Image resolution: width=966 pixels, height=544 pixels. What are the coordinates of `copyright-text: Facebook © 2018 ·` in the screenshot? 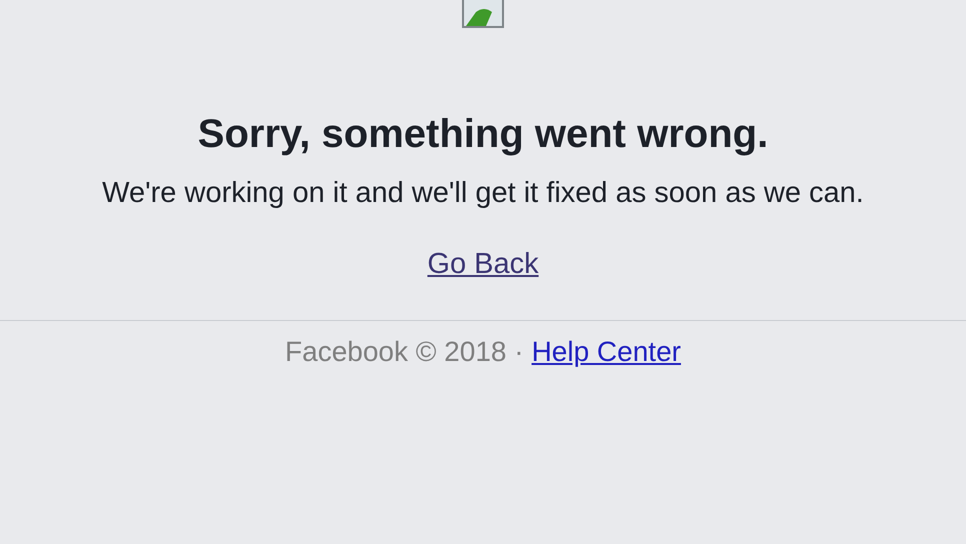 It's located at (404, 351).